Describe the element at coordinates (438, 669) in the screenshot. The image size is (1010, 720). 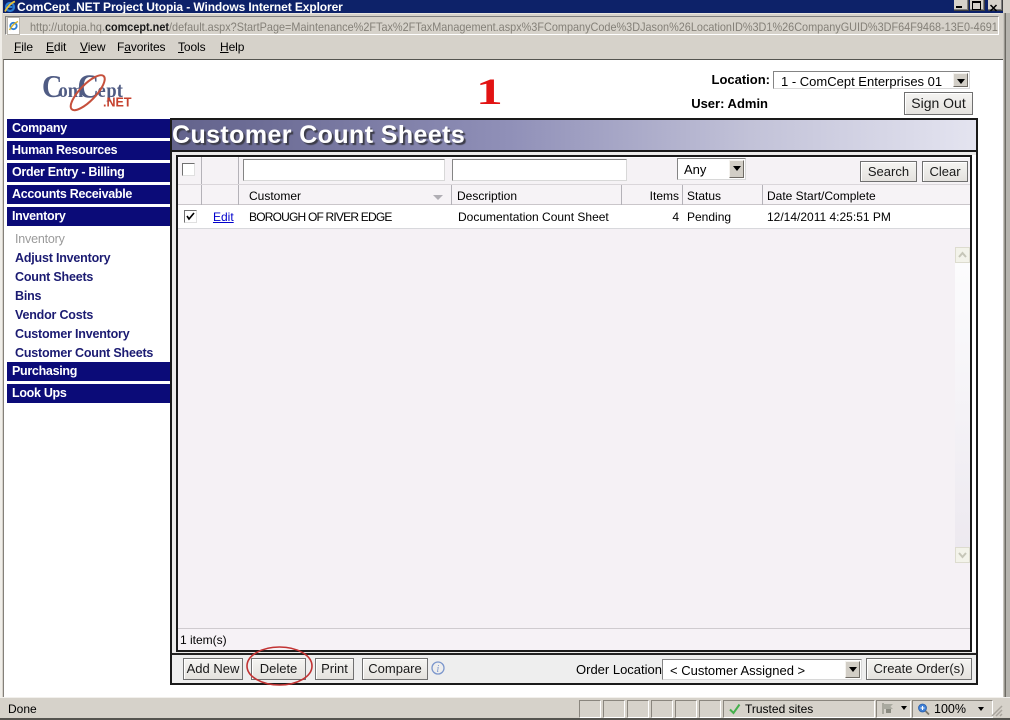
I see `svg-text: i` at that location.